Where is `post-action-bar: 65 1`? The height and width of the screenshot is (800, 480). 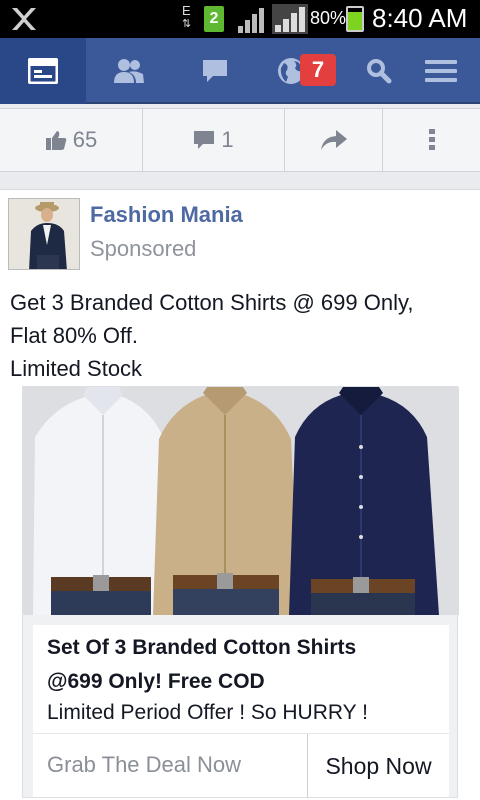
post-action-bar: 65 1 is located at coordinates (240, 140).